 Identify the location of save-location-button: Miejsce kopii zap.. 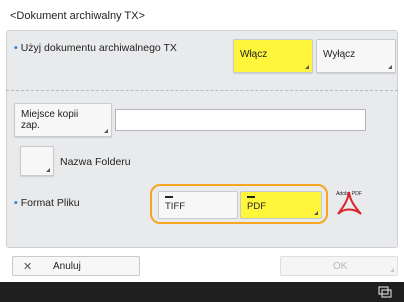
(63, 120).